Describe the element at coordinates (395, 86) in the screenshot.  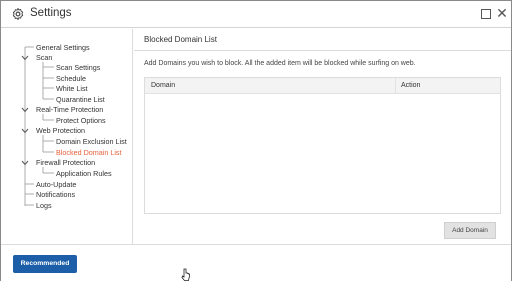
I see `column-divider` at that location.